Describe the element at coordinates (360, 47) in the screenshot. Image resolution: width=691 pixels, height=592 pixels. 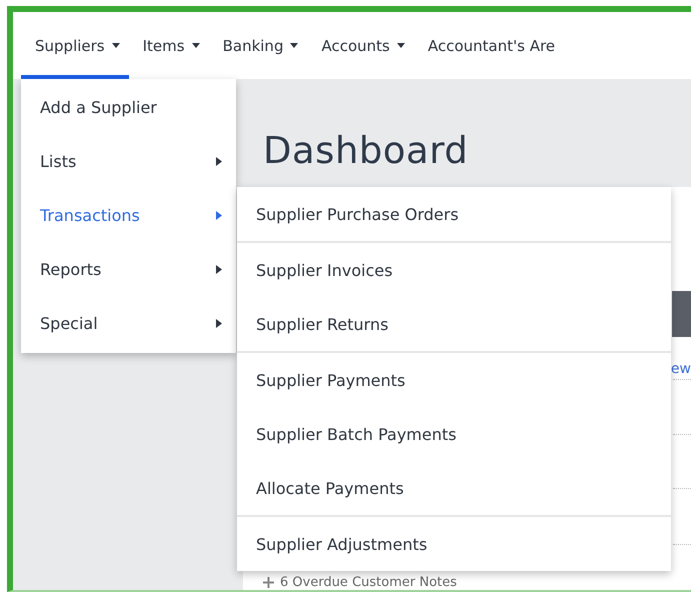
I see `nav-tab: Accounts` at that location.